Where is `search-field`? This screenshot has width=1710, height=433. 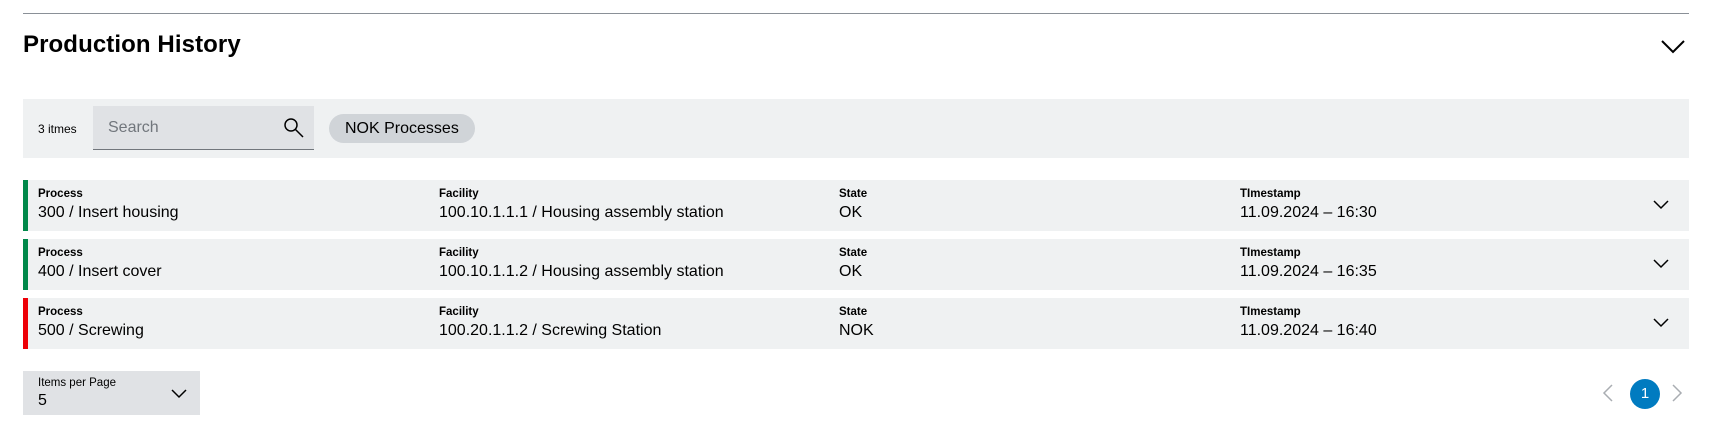 search-field is located at coordinates (203, 128).